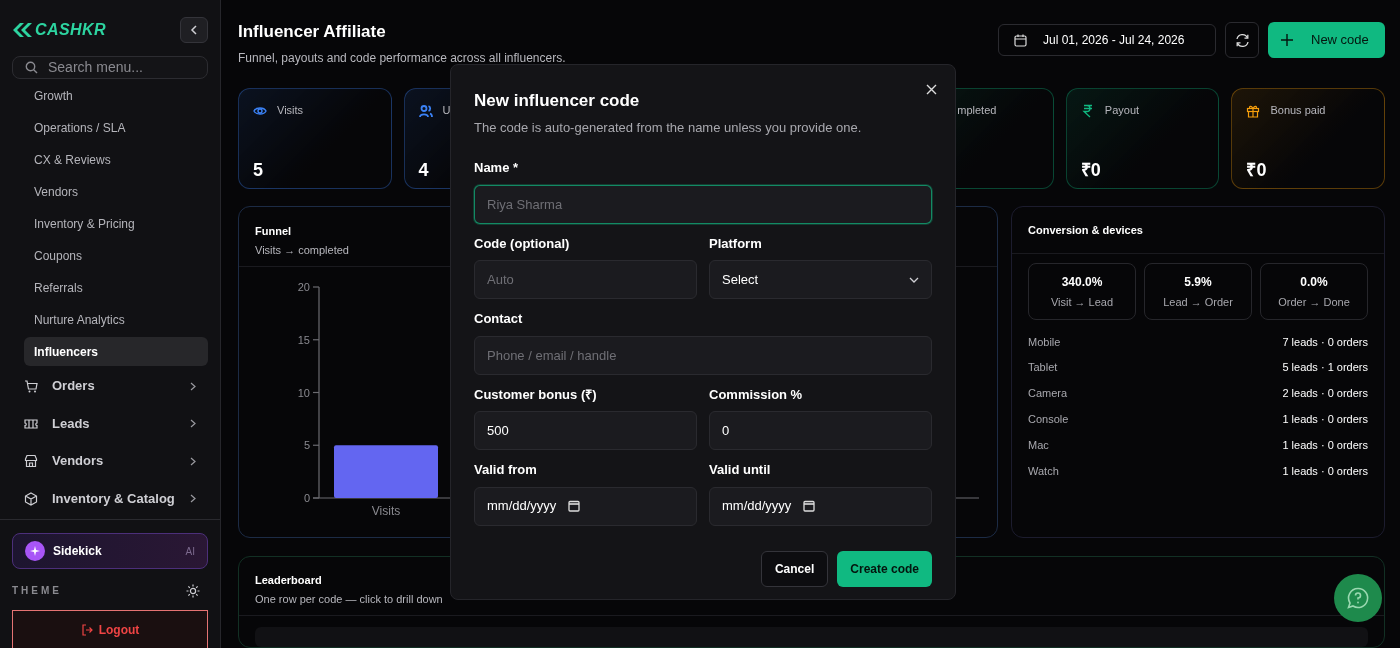  I want to click on menu-item: Nurture Analytics, so click(116, 319).